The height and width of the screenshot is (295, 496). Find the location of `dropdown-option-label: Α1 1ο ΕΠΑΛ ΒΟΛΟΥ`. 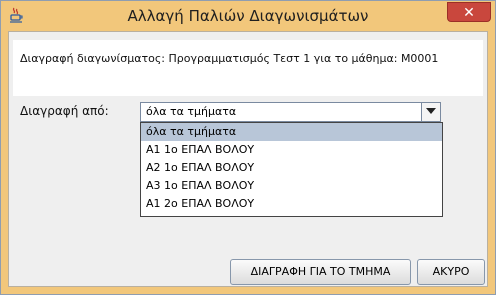

dropdown-option-label: Α1 1ο ΕΠΑΛ ΒΟΛΟΥ is located at coordinates (200, 149).